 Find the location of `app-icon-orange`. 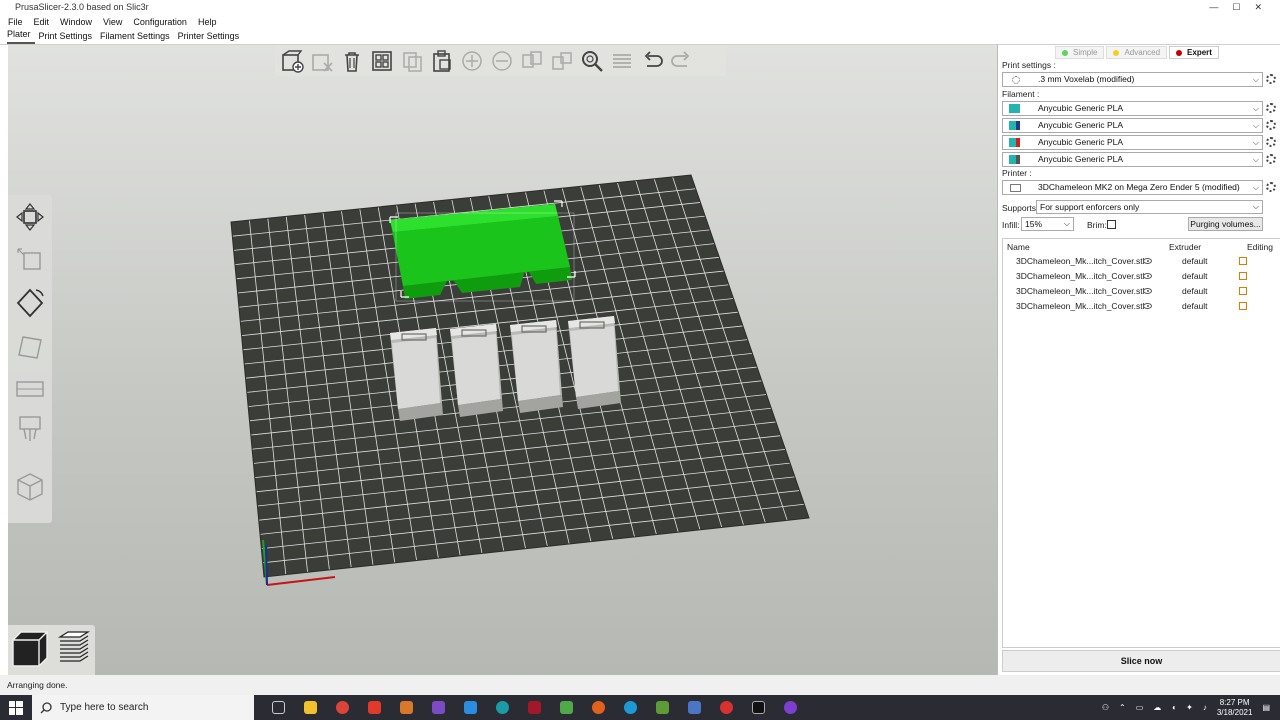

app-icon-orange is located at coordinates (406, 707).